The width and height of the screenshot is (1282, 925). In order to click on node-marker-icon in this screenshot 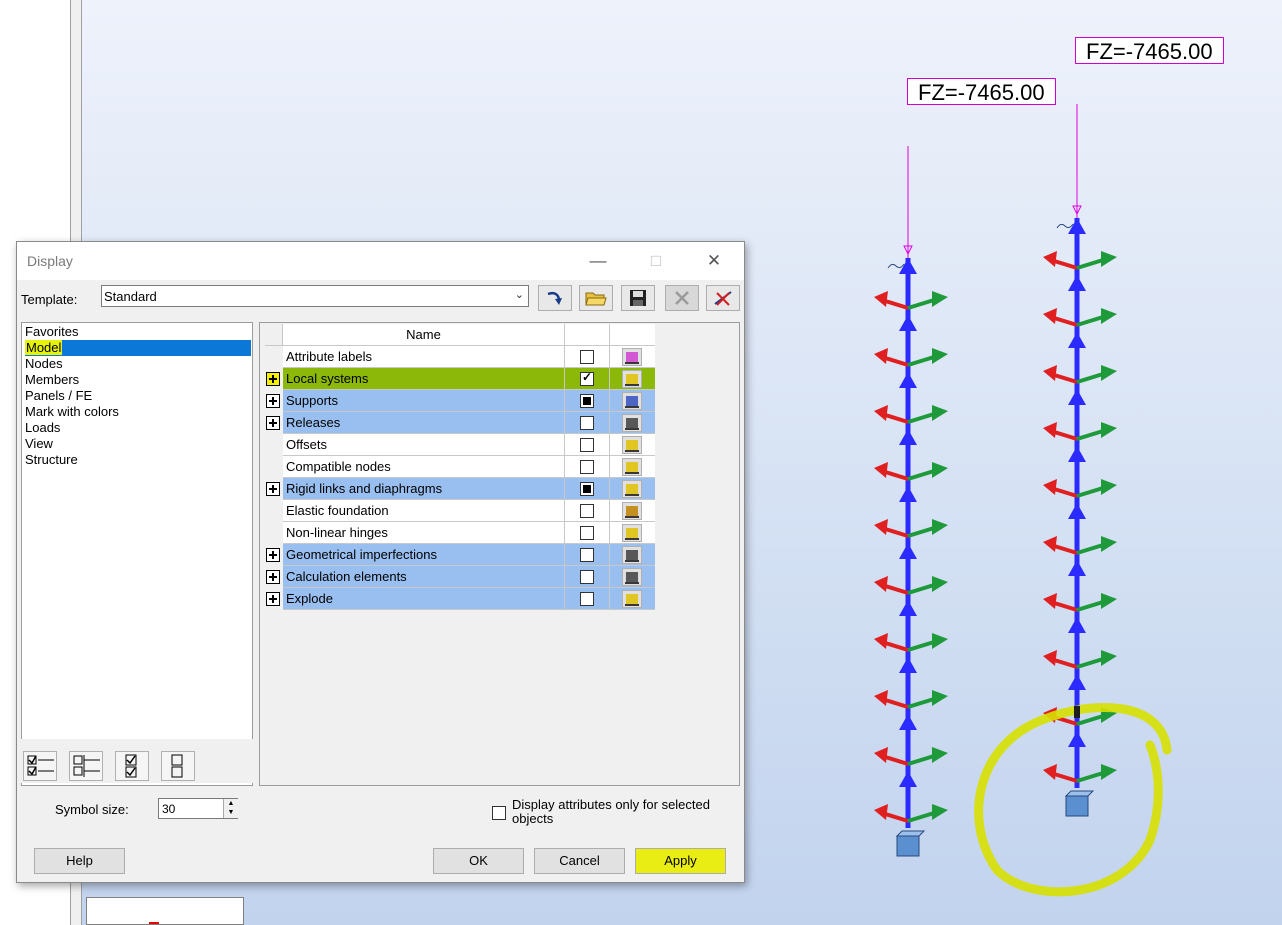, I will do `click(1065, 226)`.